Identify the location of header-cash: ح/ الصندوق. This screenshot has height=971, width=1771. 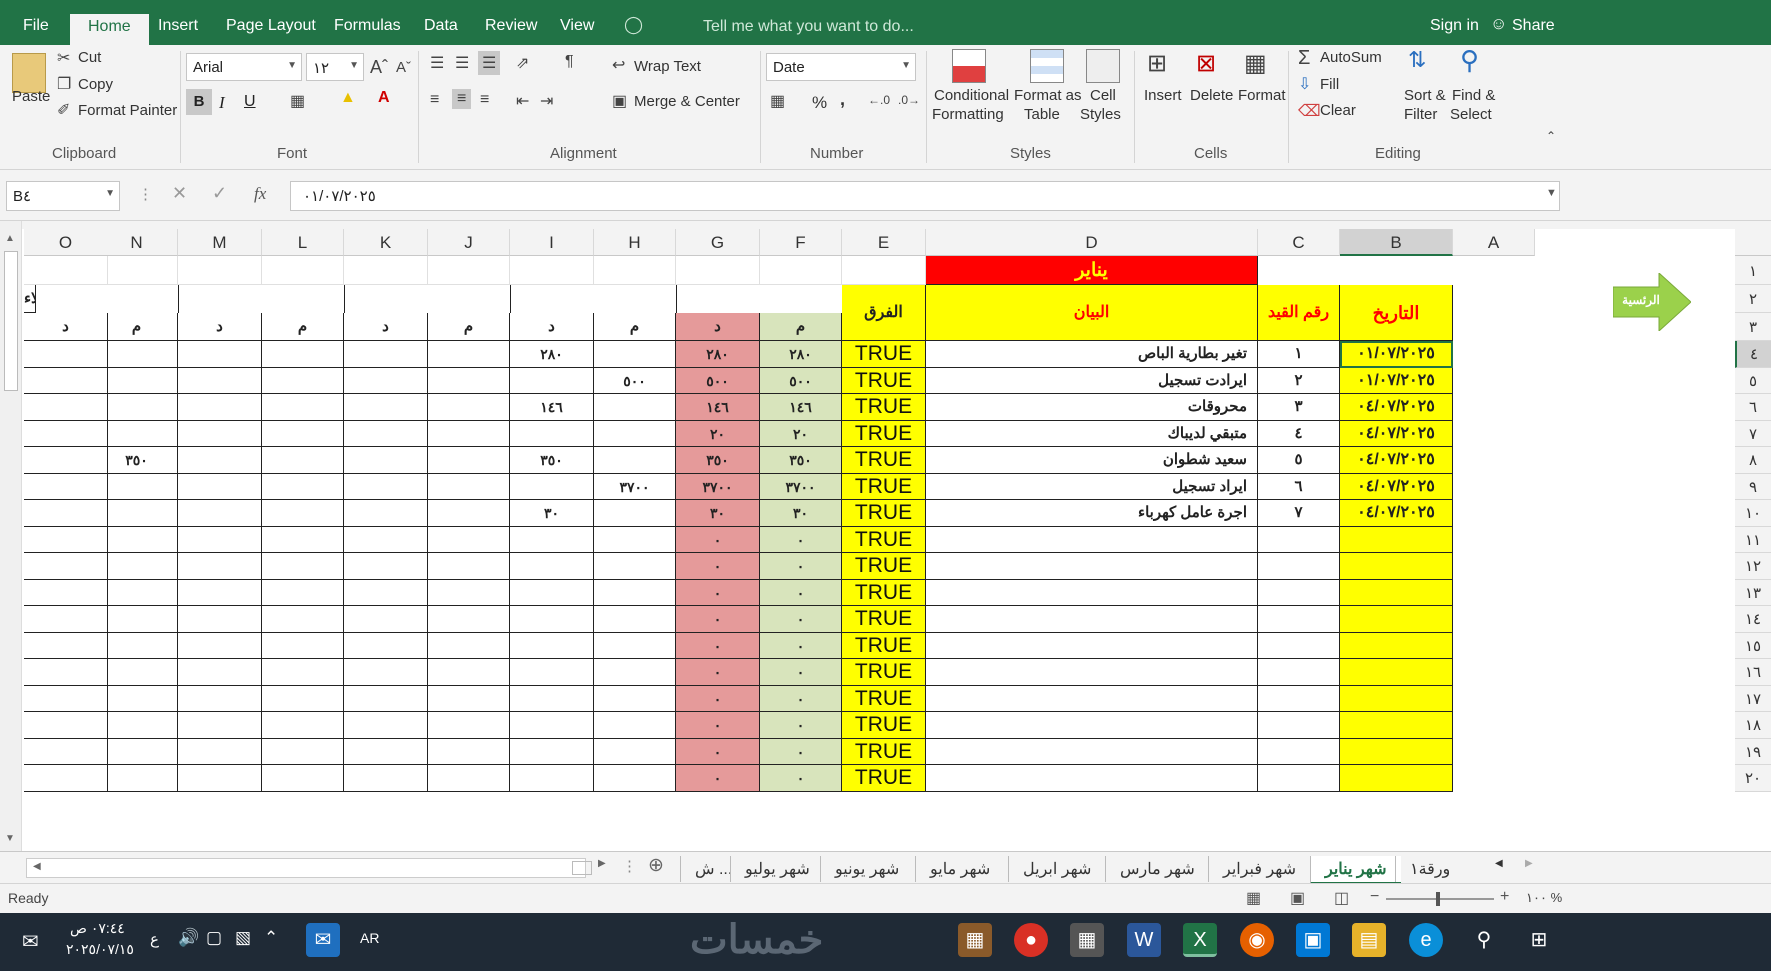
(510, 299).